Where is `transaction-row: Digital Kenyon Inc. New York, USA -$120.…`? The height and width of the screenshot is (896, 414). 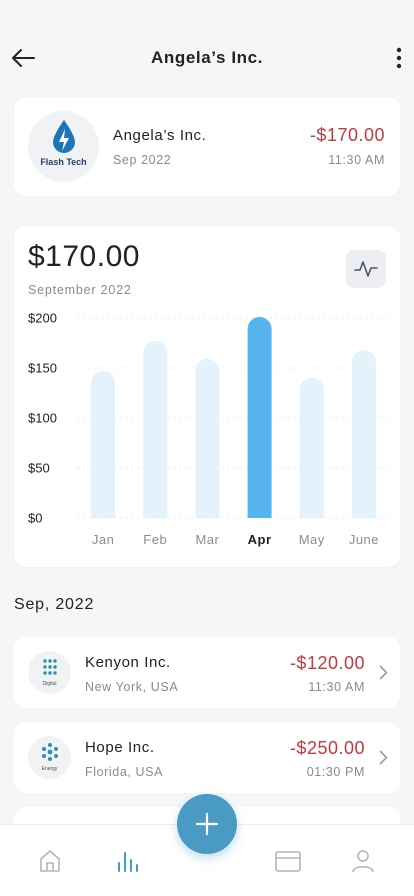
transaction-row: Digital Kenyon Inc. New York, USA -$120.… is located at coordinates (207, 672).